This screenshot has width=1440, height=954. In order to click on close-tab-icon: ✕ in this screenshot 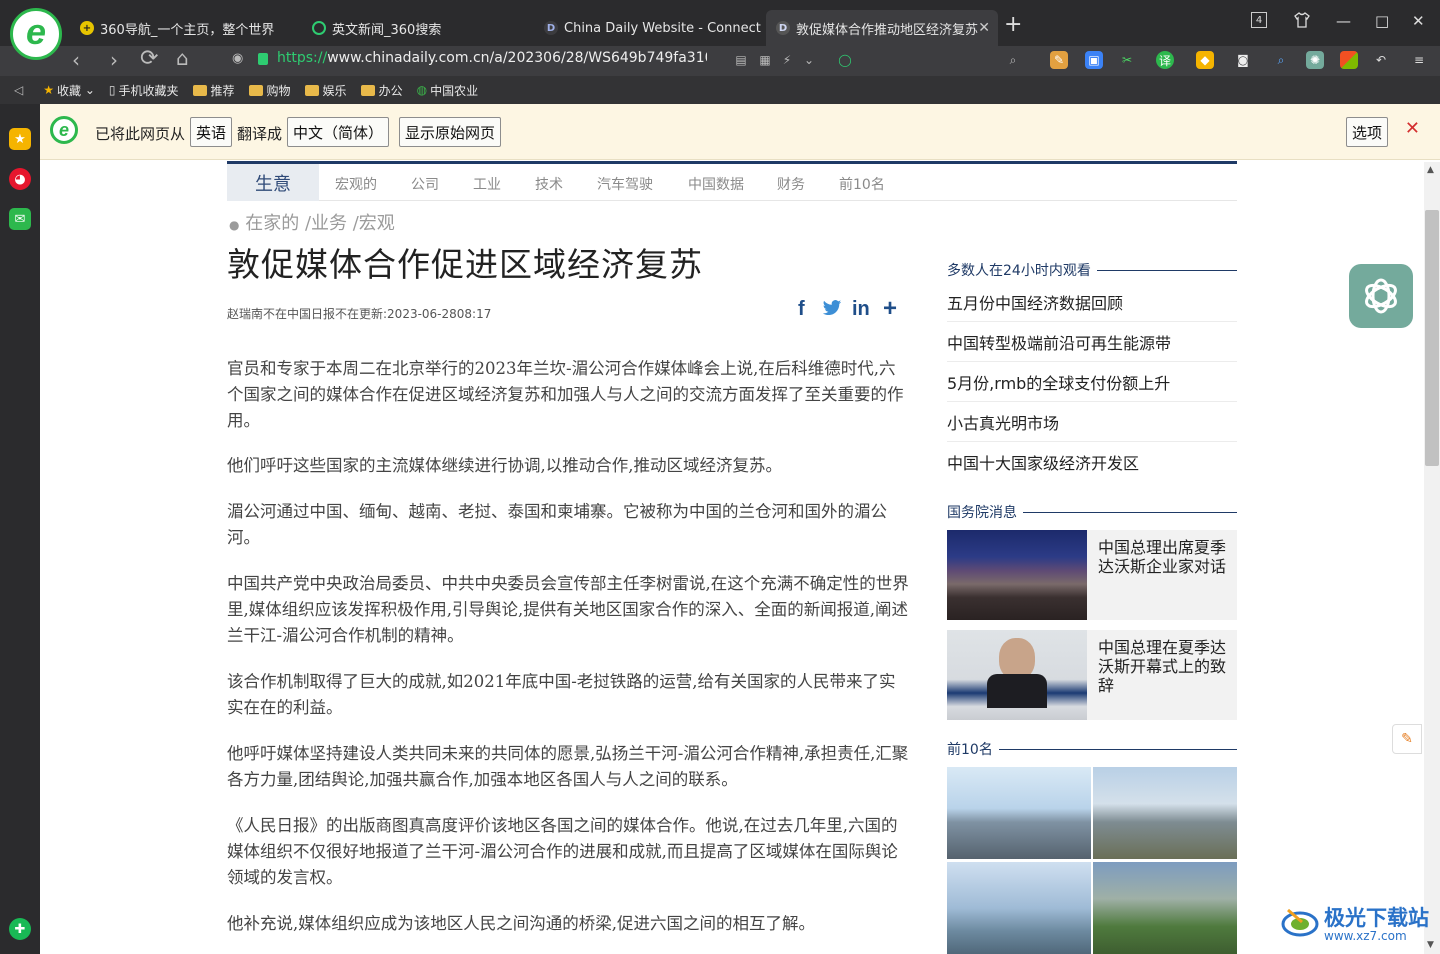, I will do `click(984, 28)`.